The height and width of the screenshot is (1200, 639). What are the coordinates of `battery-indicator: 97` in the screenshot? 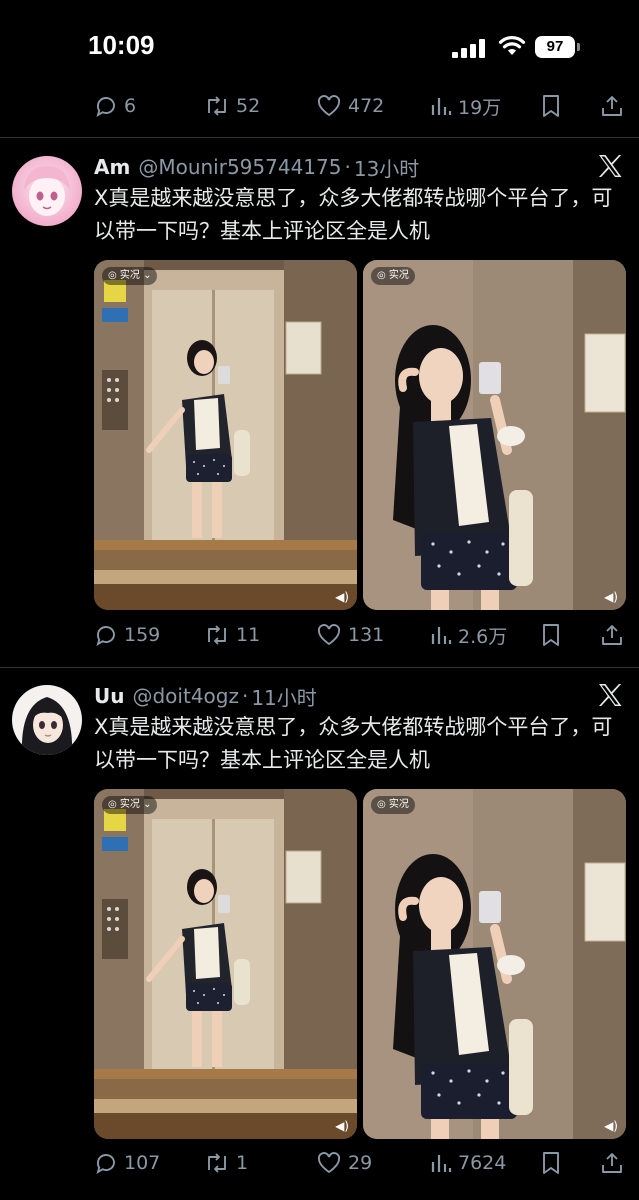 It's located at (555, 47).